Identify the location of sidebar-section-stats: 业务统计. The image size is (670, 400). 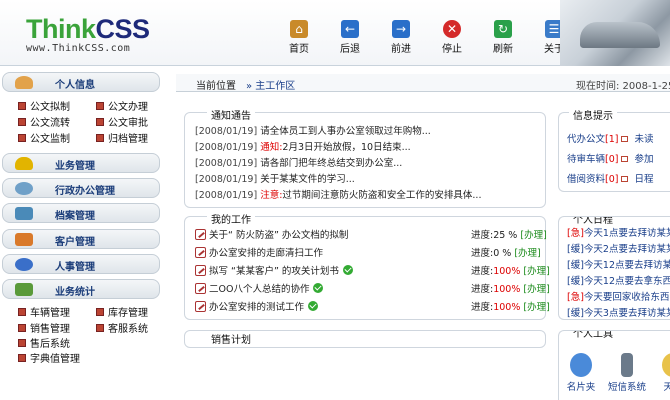
(81, 289).